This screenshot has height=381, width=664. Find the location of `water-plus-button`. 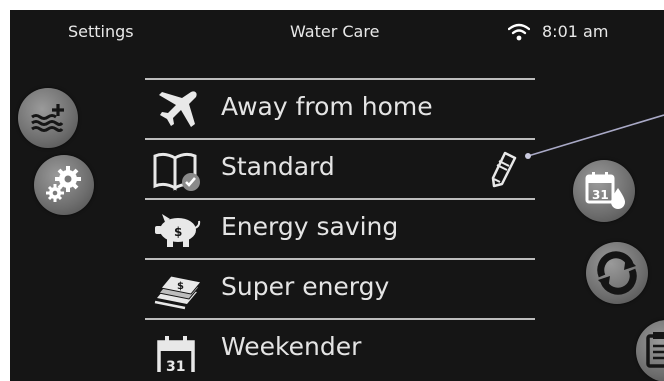

water-plus-button is located at coordinates (48, 118).